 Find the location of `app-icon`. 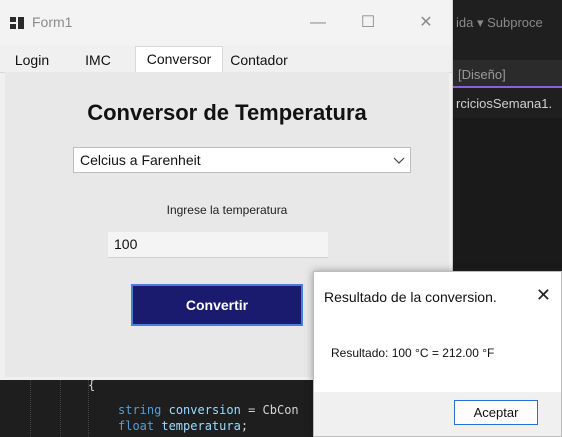

app-icon is located at coordinates (17, 23).